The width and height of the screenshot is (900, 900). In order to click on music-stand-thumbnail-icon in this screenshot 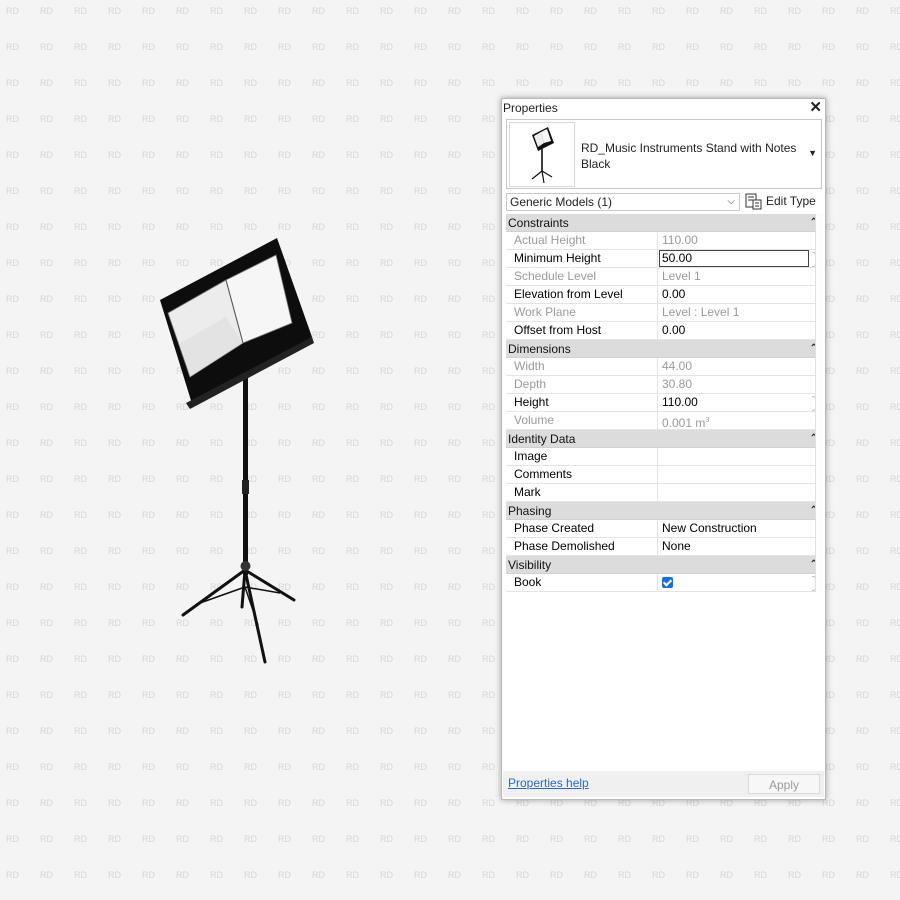, I will do `click(542, 155)`.